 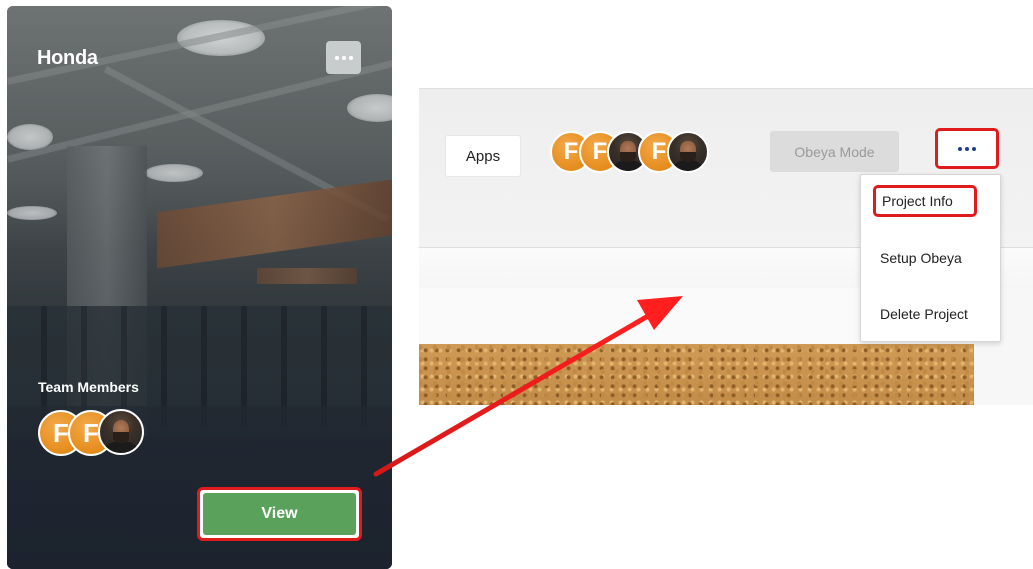 I want to click on view-button: View, so click(x=279, y=514).